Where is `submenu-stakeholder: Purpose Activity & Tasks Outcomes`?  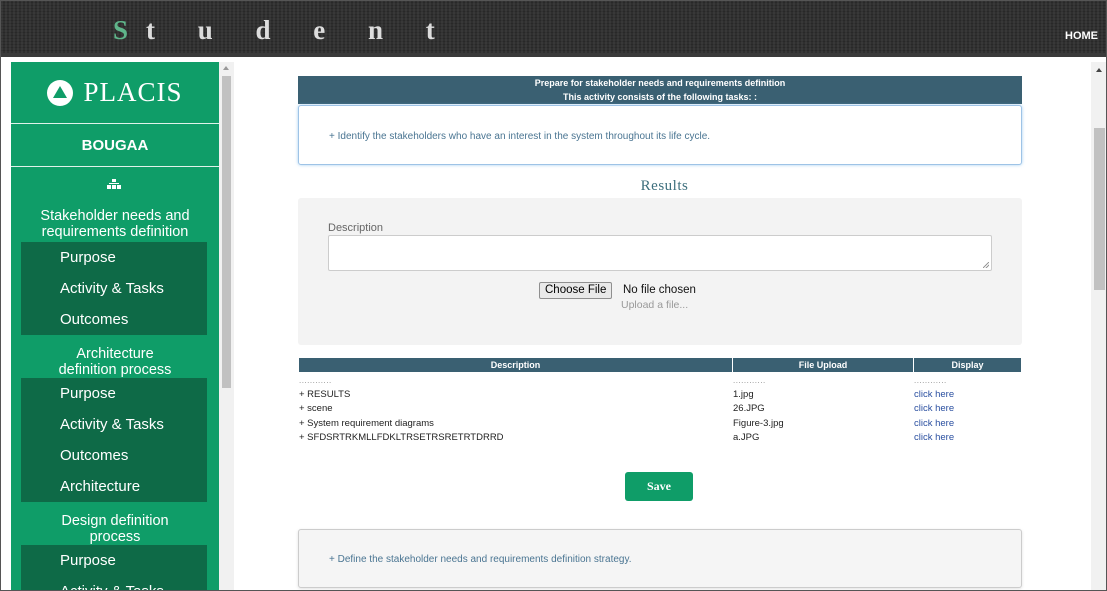
submenu-stakeholder: Purpose Activity & Tasks Outcomes is located at coordinates (114, 288).